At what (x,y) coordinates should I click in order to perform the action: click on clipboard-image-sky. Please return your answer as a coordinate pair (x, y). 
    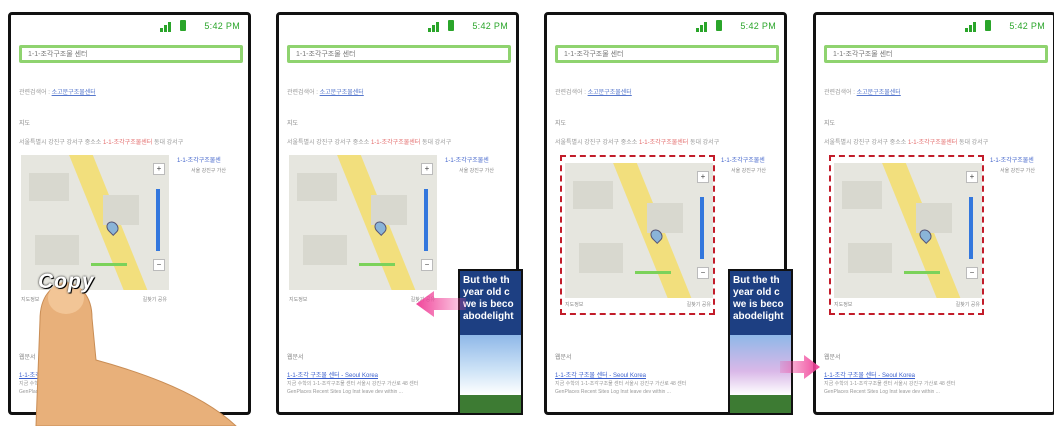
    Looking at the image, I should click on (490, 365).